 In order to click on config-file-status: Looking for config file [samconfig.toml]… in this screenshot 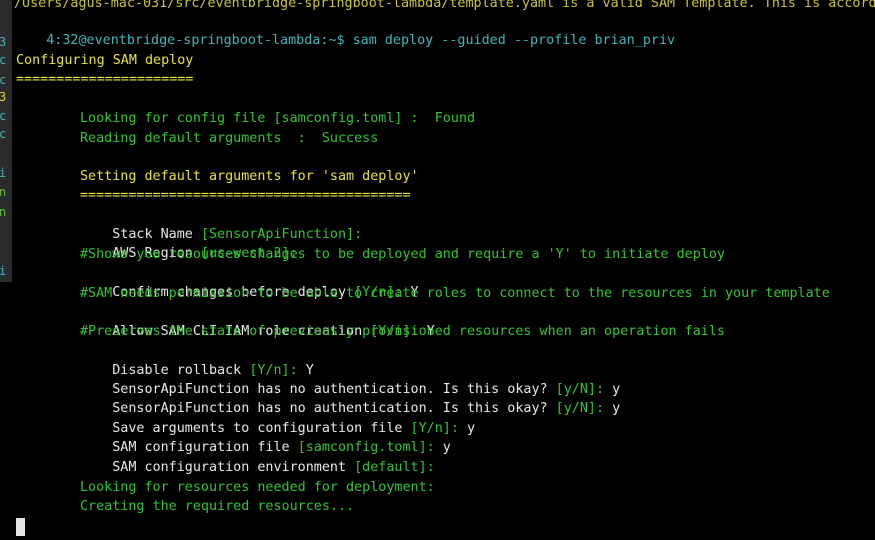, I will do `click(278, 118)`.